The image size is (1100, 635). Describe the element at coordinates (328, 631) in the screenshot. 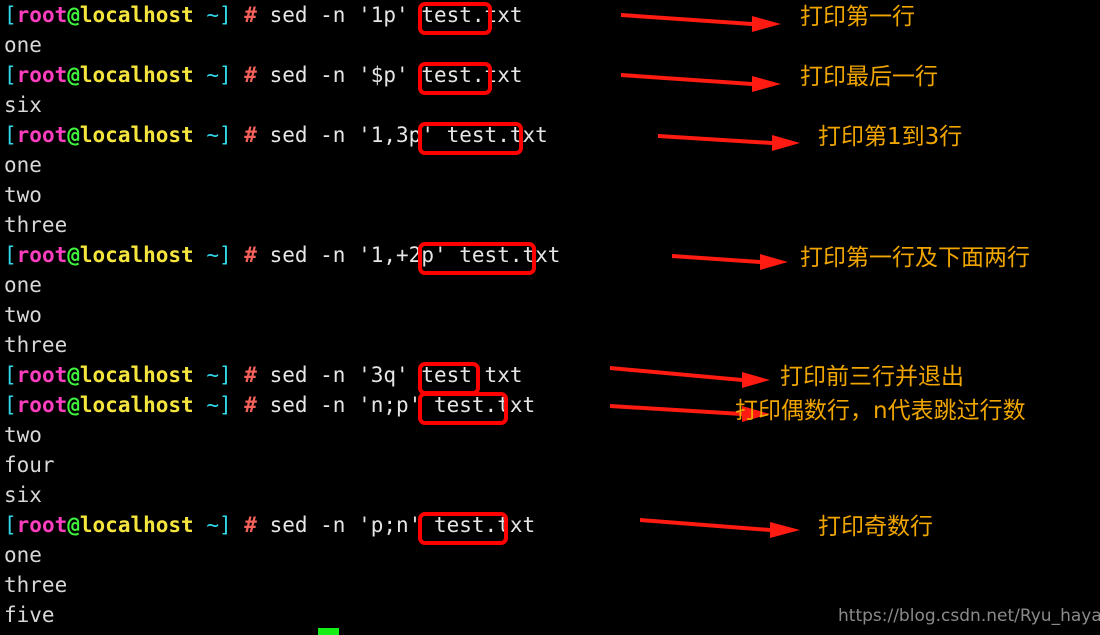

I see `terminal-cursor` at that location.